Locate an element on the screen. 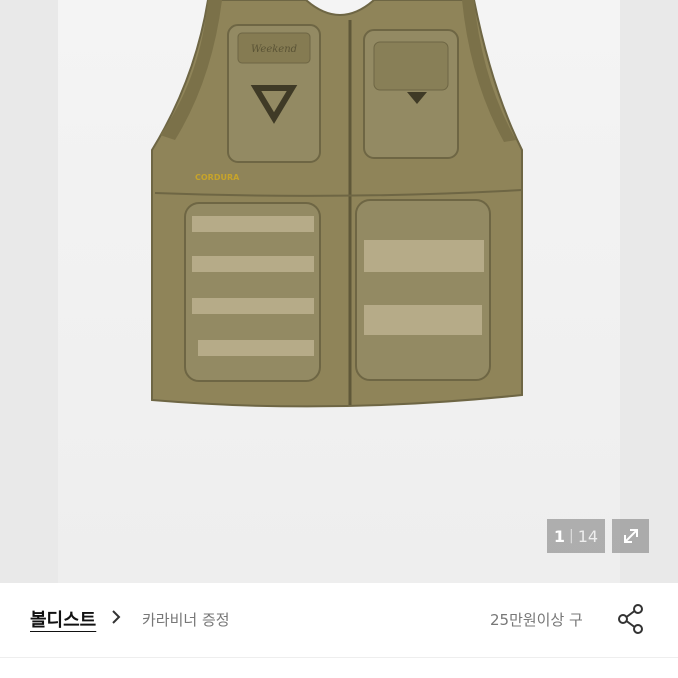  share-icon is located at coordinates (631, 619).